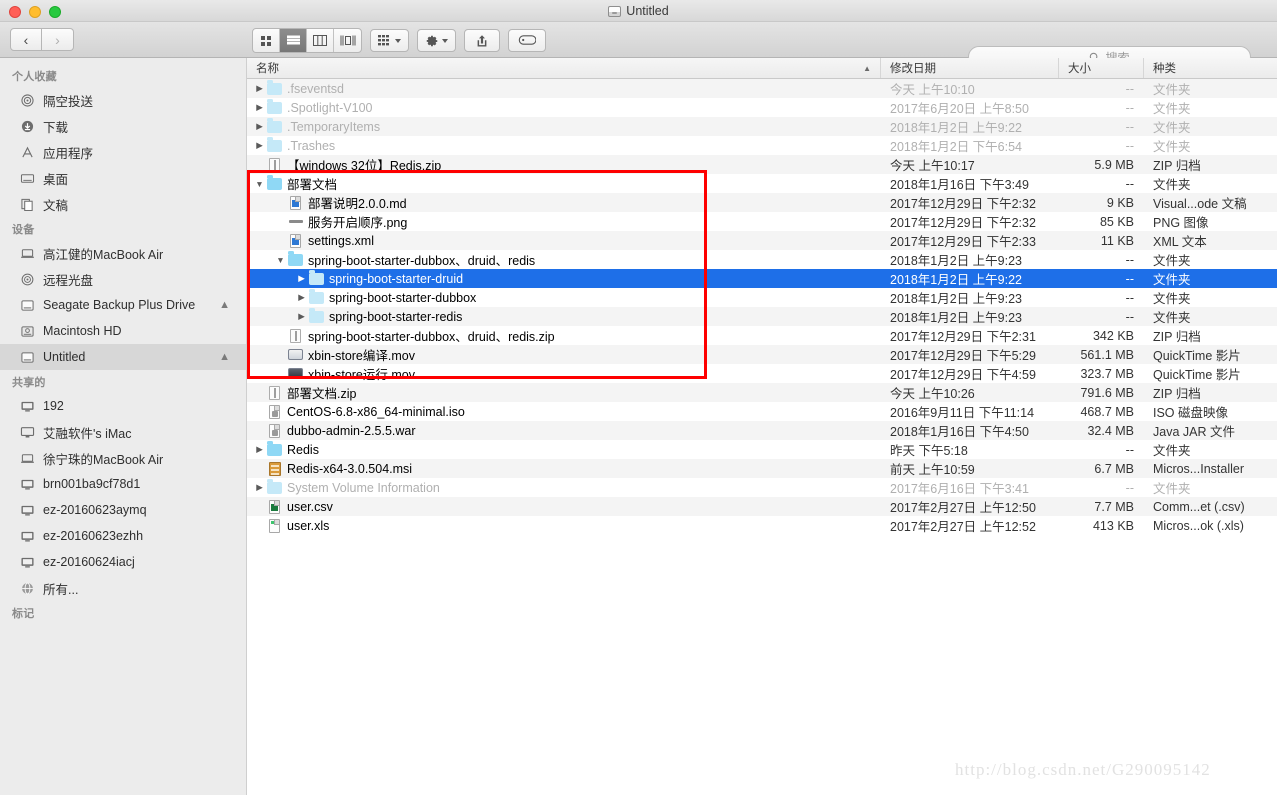  I want to click on sidebar-item-5-s3: ez-20160623aymq, so click(123, 510).